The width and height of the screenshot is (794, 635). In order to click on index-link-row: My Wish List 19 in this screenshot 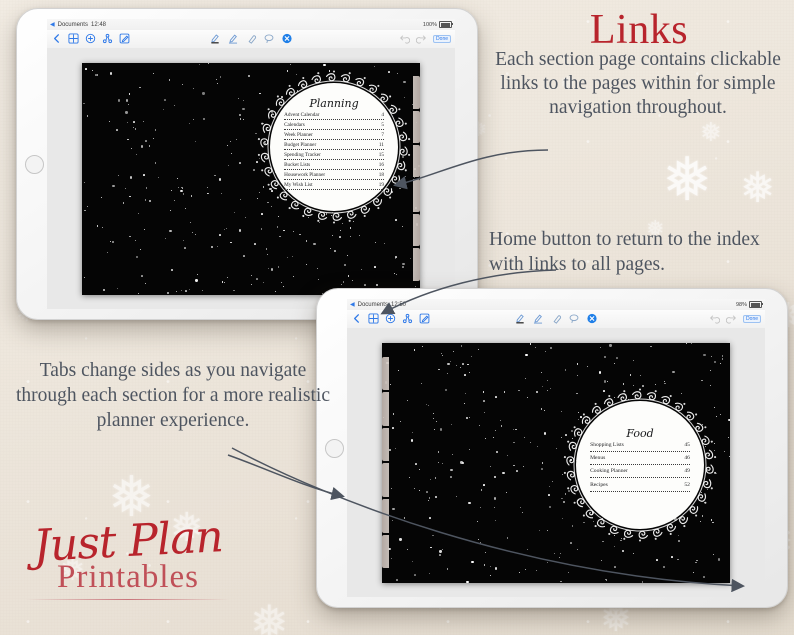, I will do `click(334, 186)`.